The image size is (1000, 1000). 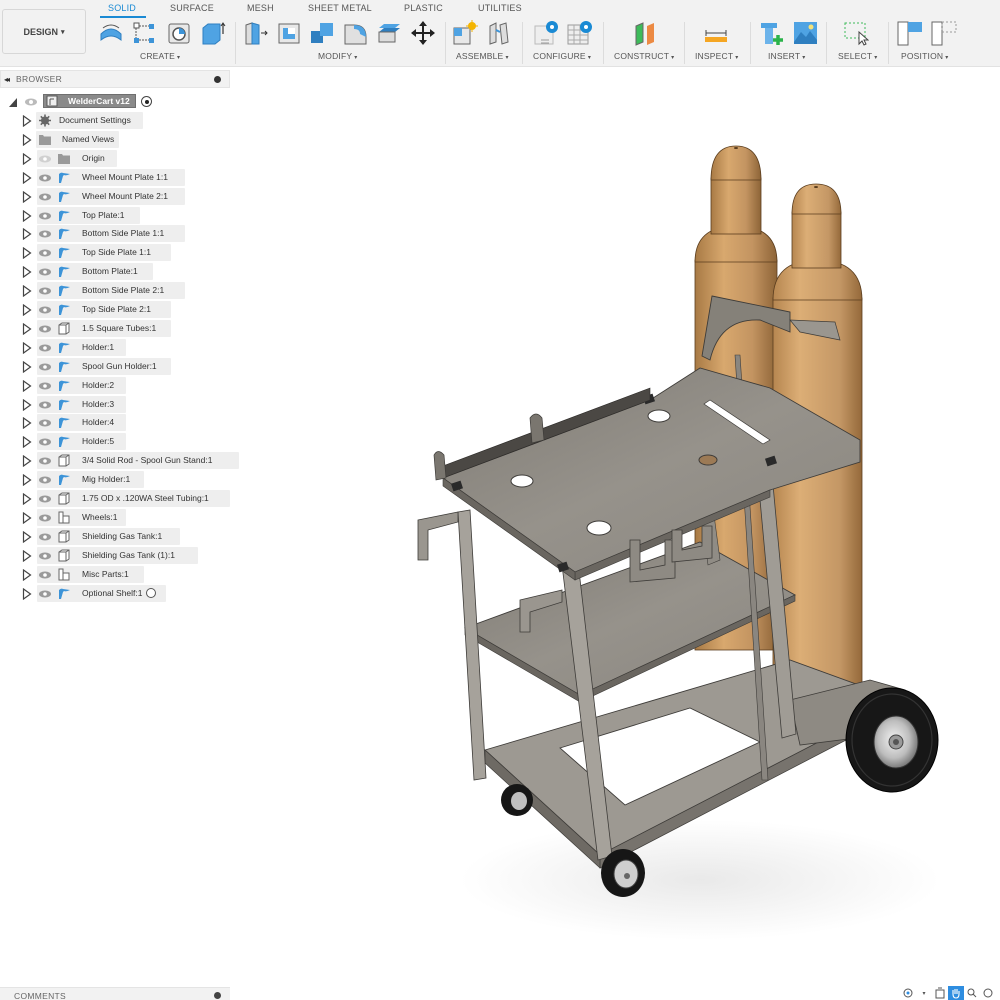 I want to click on browser-item-label: Optional Shelf:1, so click(x=112, y=593).